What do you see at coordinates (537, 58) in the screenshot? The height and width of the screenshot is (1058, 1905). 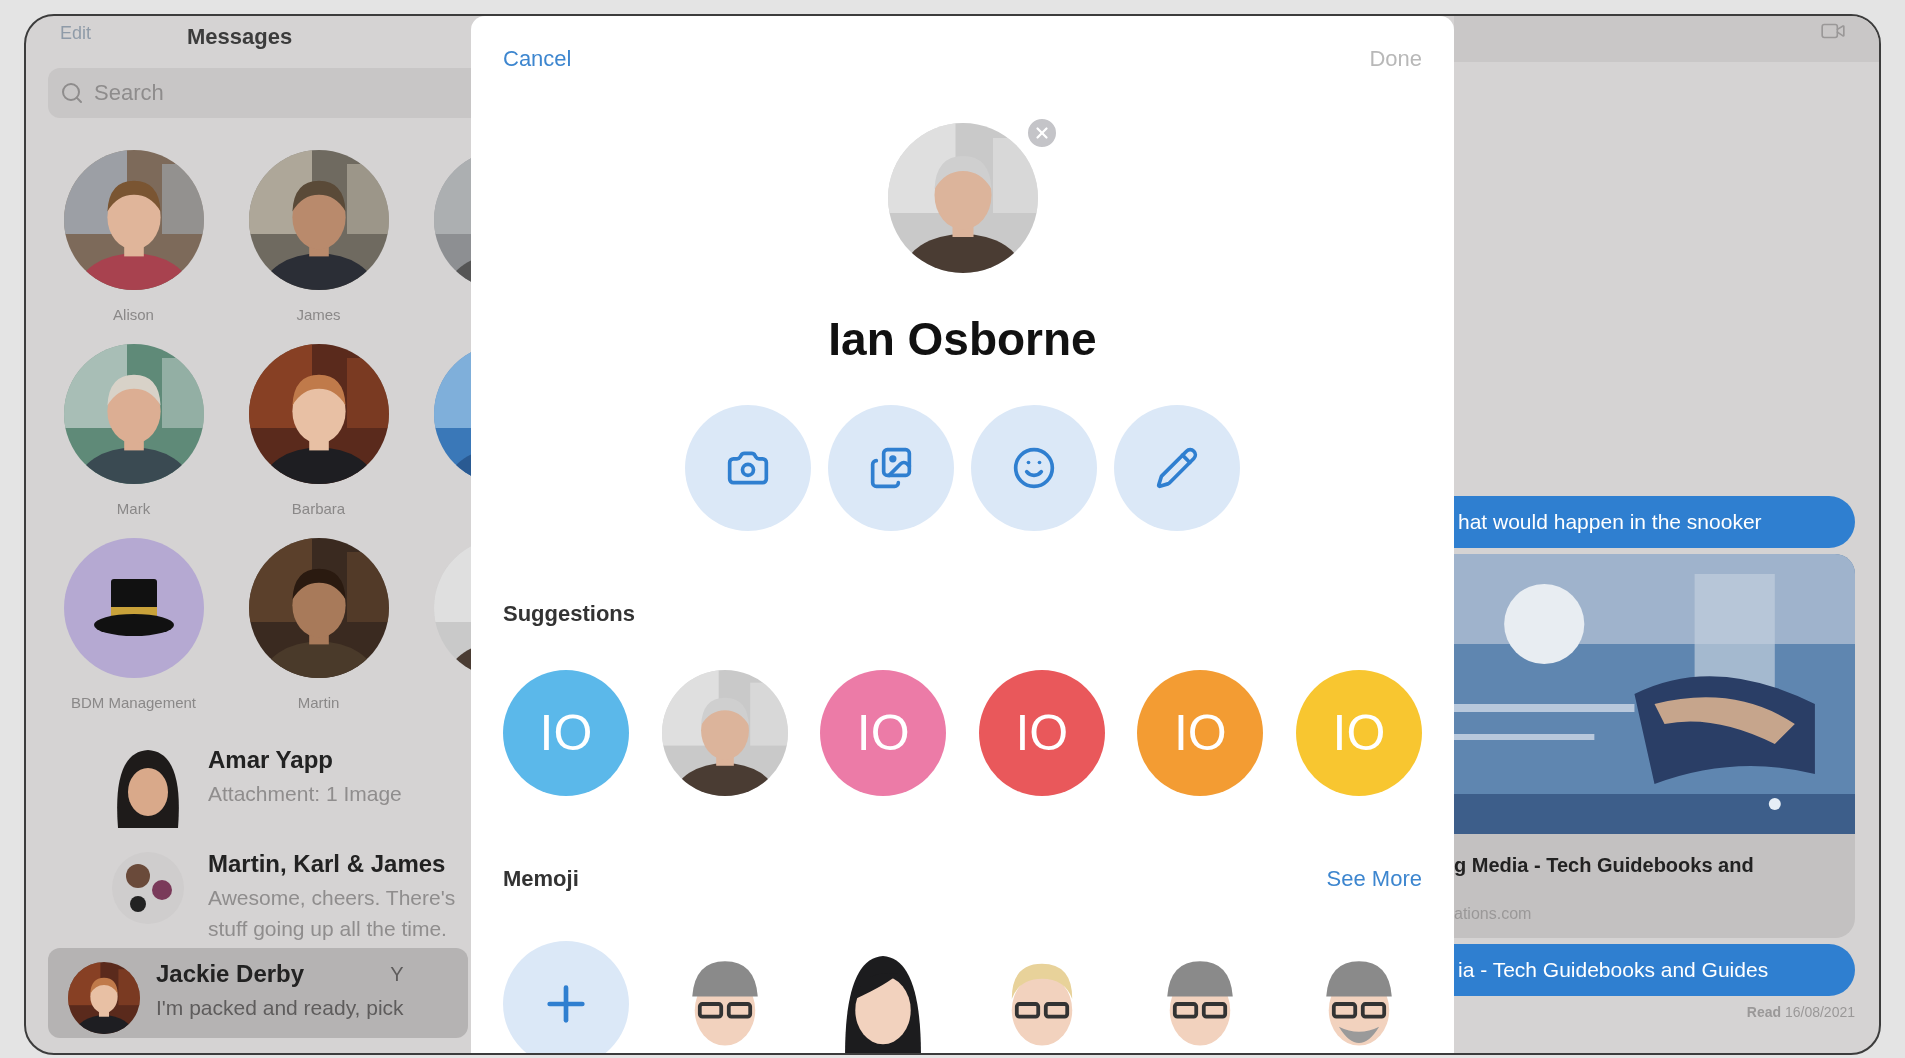 I see `cancel-button: Cancel` at bounding box center [537, 58].